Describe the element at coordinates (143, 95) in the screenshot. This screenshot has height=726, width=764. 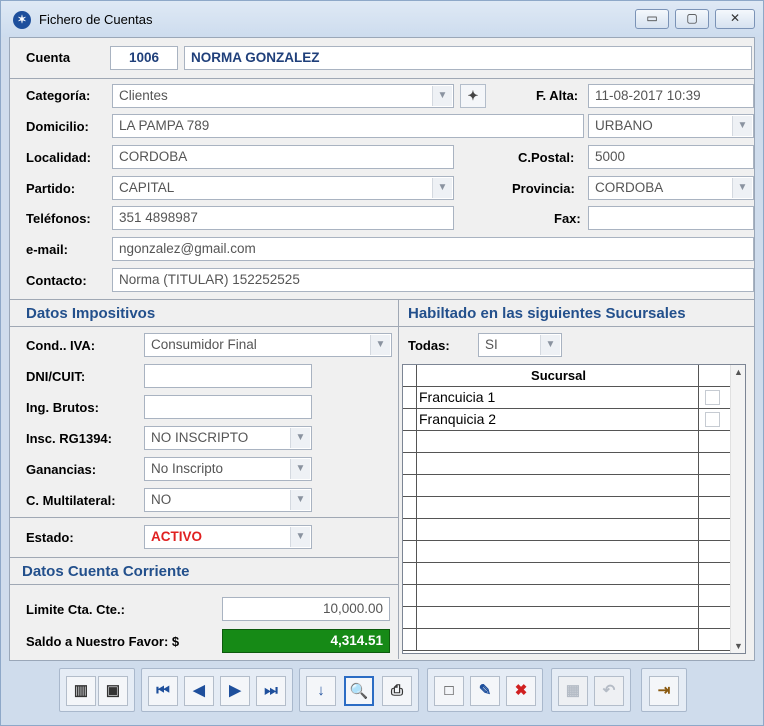
I see `categoria-value: Clientes` at that location.